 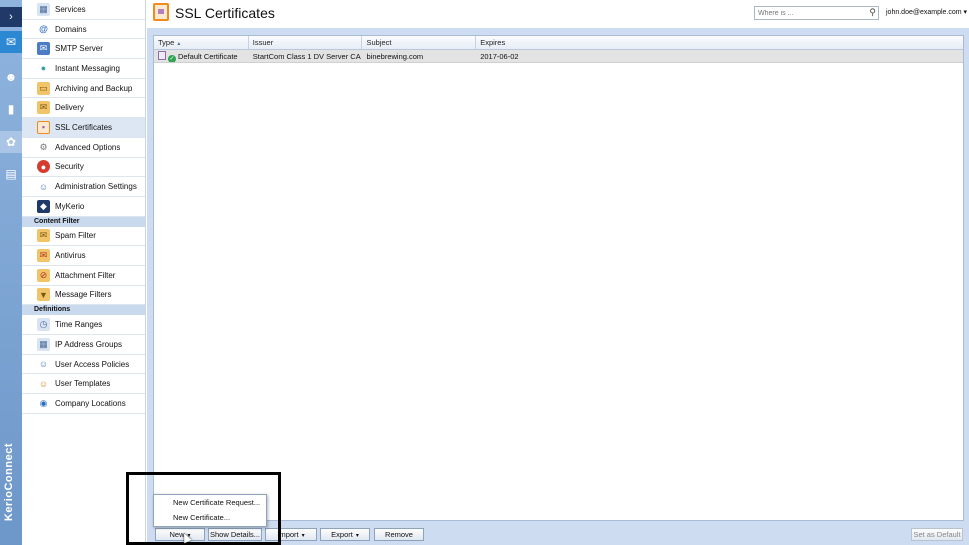 I want to click on nav-item-label: Message Filters, so click(x=83, y=295).